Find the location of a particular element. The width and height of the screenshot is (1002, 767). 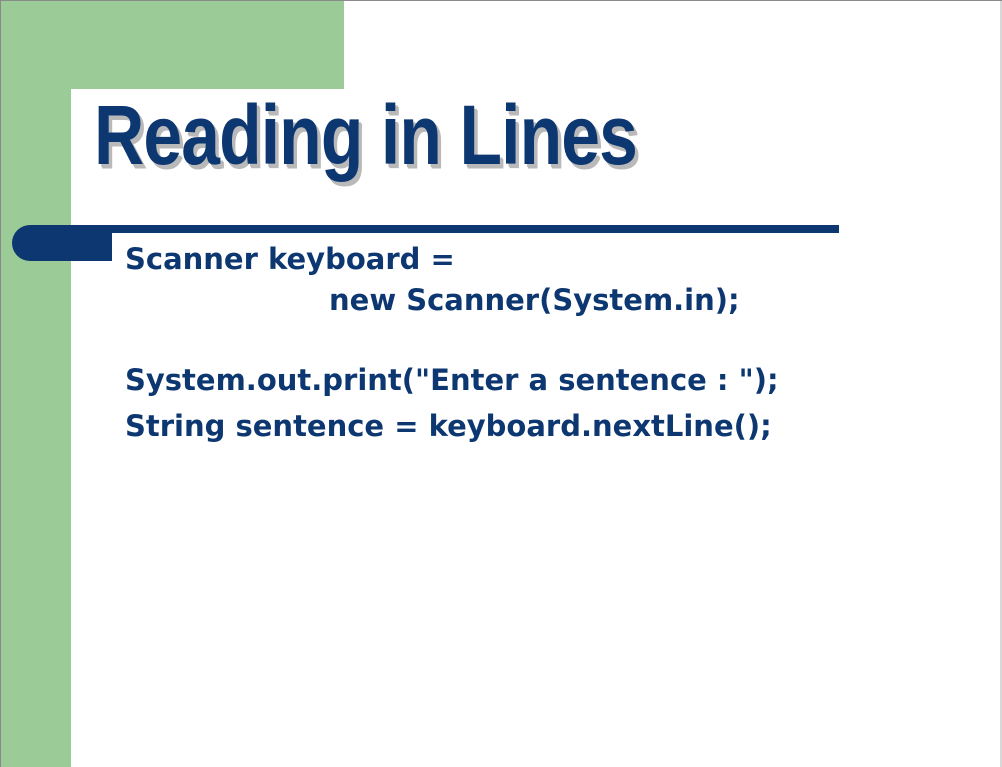

slide-title: Reading in Lines is located at coordinates (366, 135).